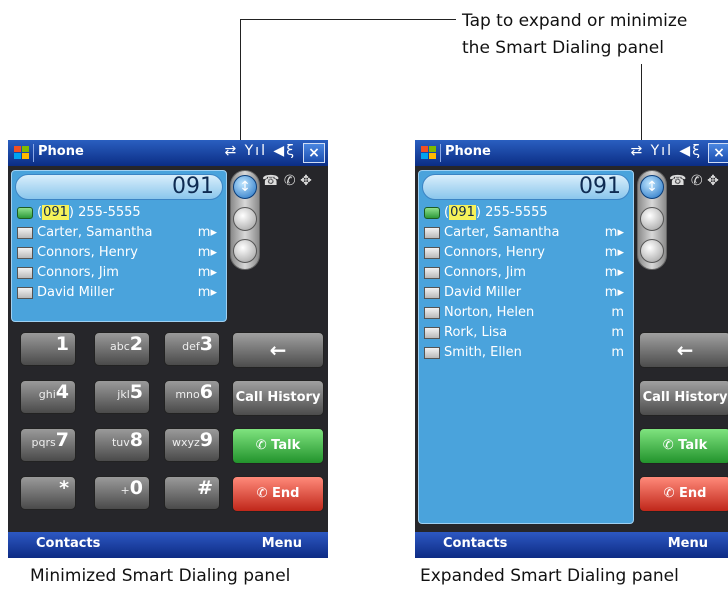  Describe the element at coordinates (119, 346) in the screenshot. I see `keypad-letters: abc` at that location.